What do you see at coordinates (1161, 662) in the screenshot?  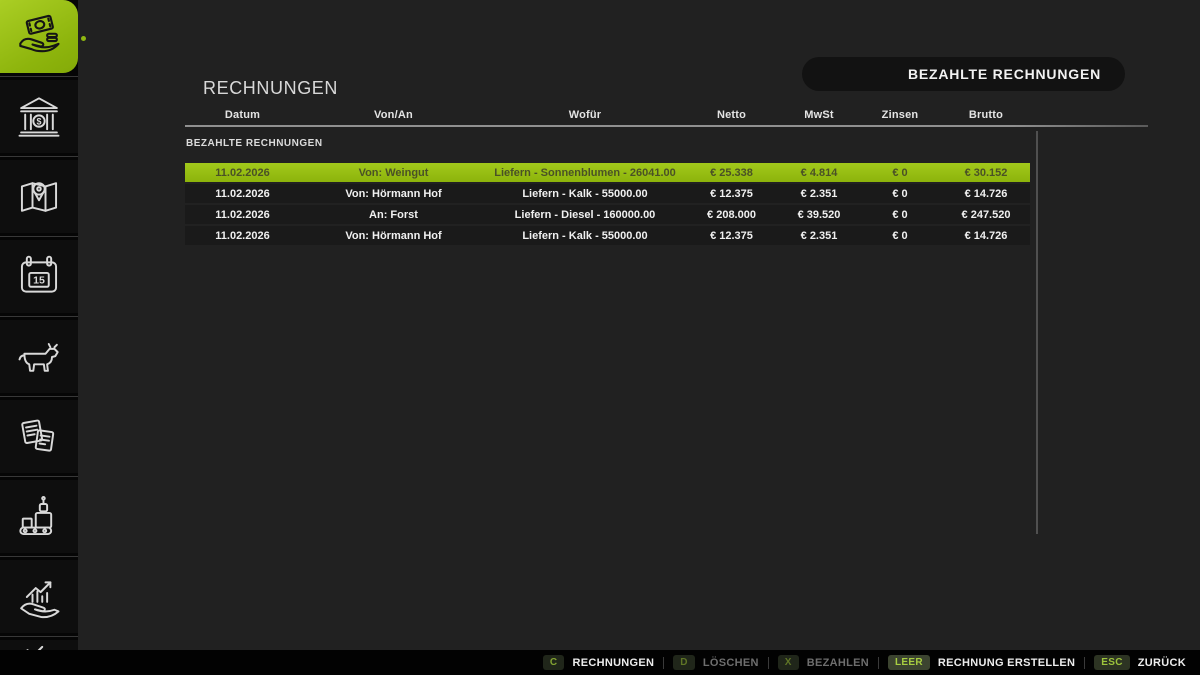 I see `shortcut-label: ZURÜCK` at bounding box center [1161, 662].